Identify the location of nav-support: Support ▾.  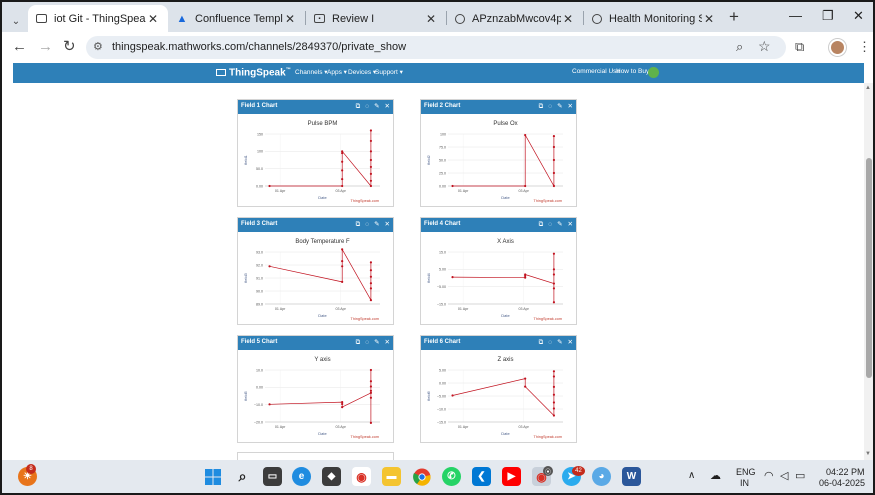
(389, 72).